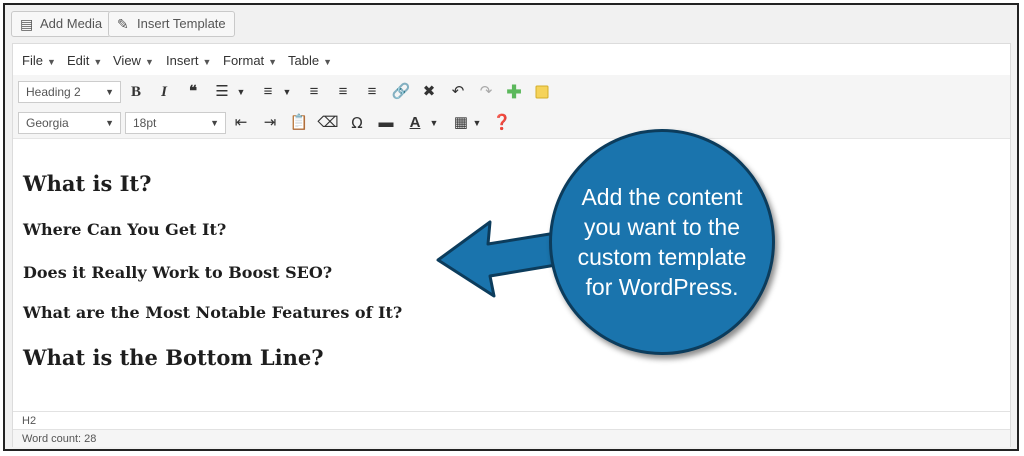 This screenshot has width=1024, height=456. I want to click on horizontal-line-icon: ▬, so click(386, 123).